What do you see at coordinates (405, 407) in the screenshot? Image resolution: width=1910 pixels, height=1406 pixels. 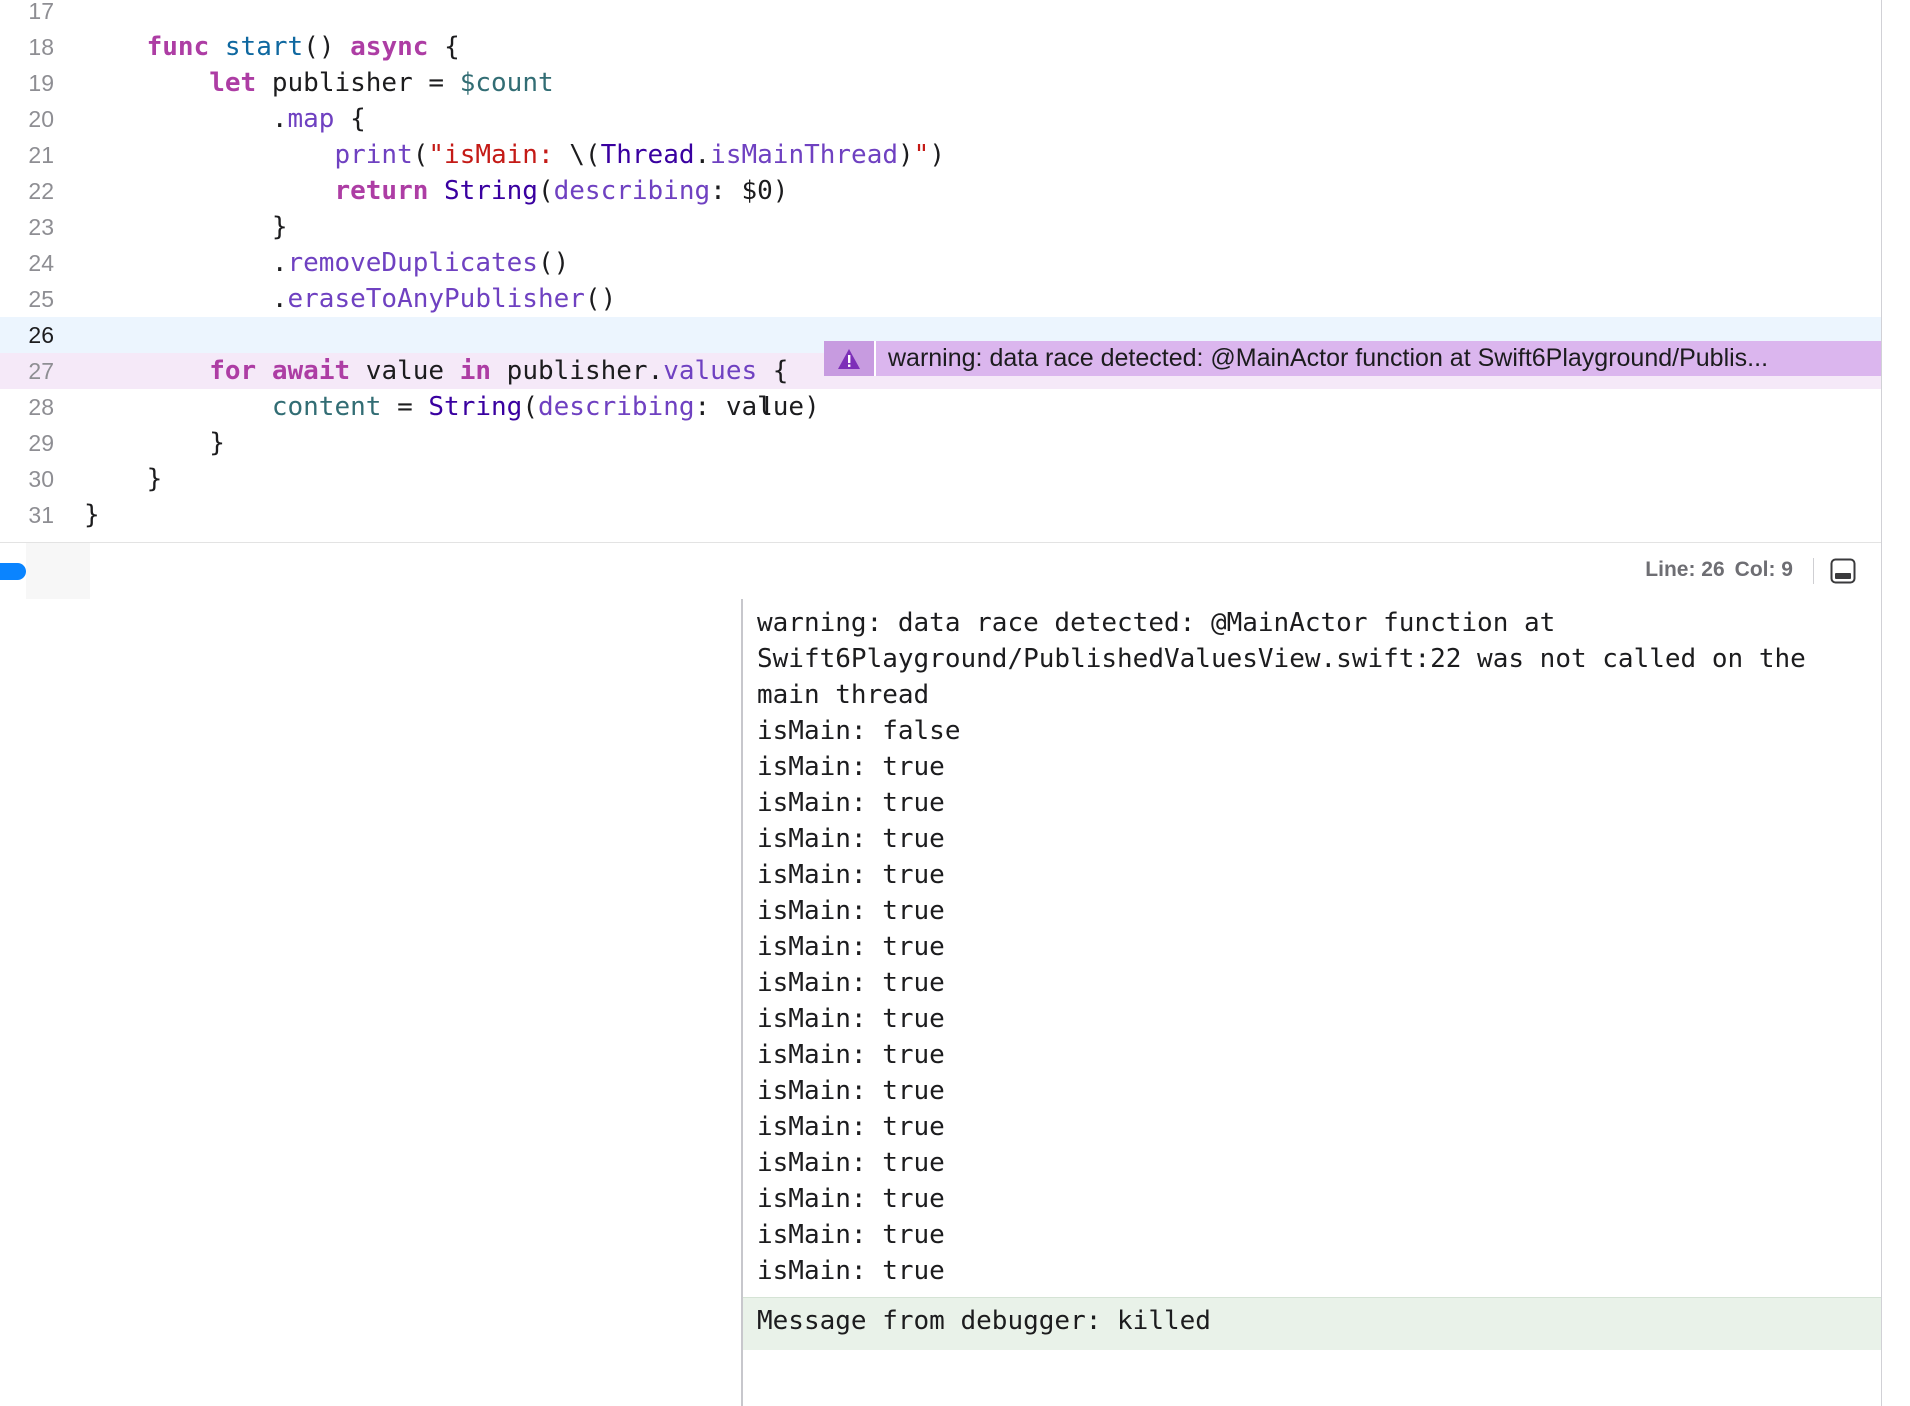 I see `code-token: =` at bounding box center [405, 407].